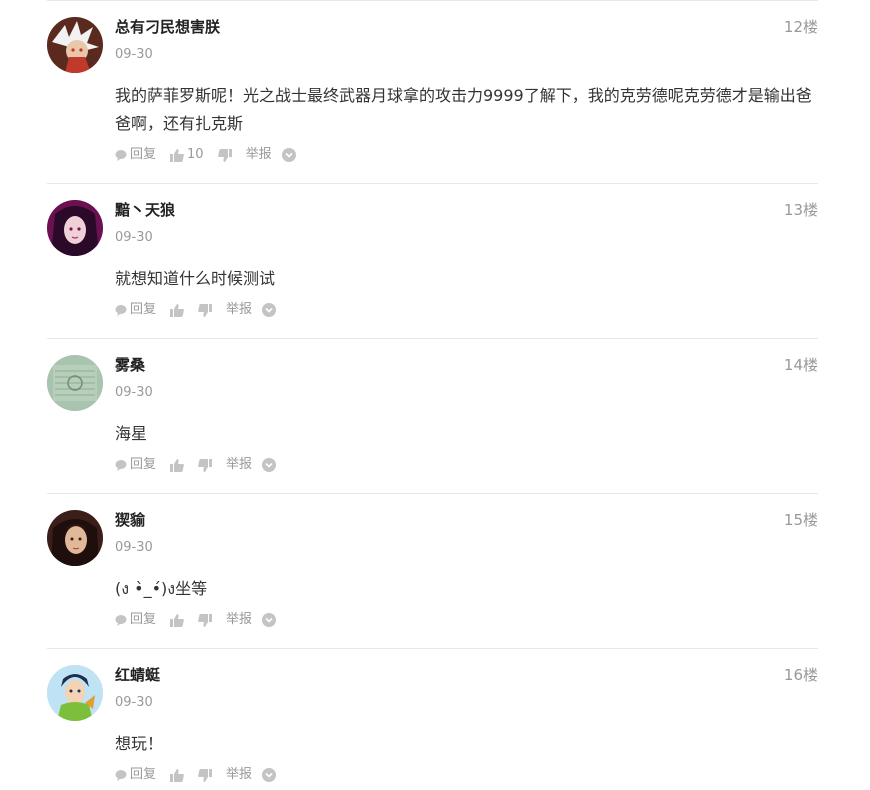 This screenshot has width=870, height=790. What do you see at coordinates (139, 743) in the screenshot?
I see `comment-text: 想玩！` at bounding box center [139, 743].